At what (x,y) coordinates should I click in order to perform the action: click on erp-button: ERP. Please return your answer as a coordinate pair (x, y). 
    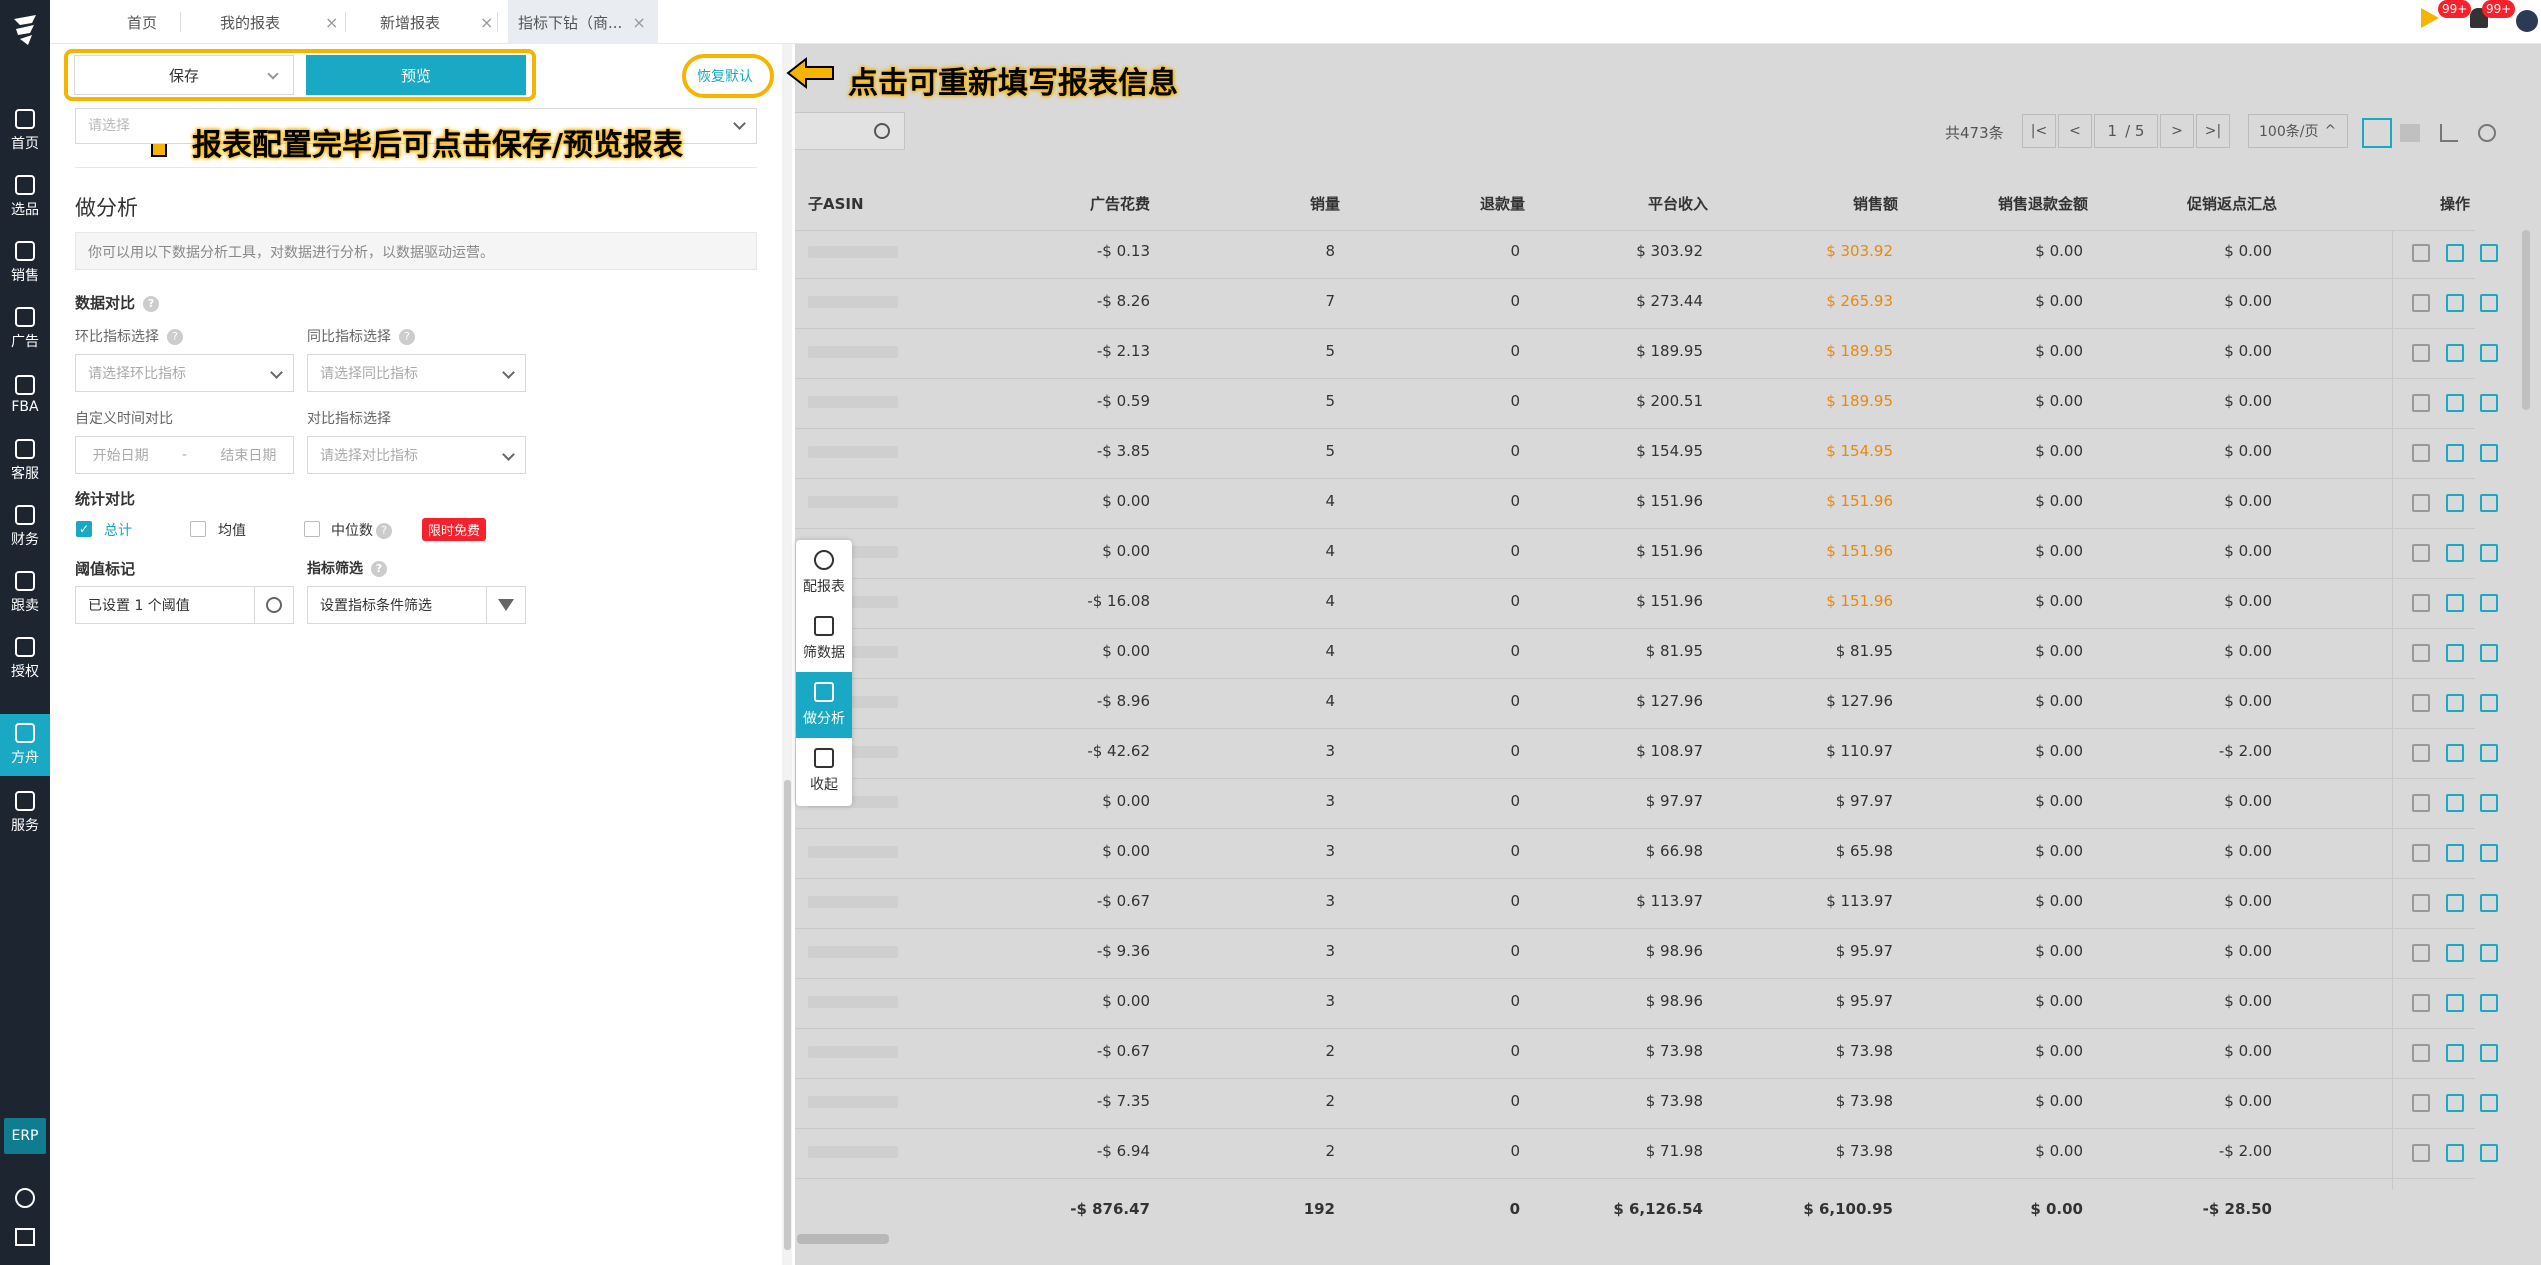
    Looking at the image, I should click on (25, 1136).